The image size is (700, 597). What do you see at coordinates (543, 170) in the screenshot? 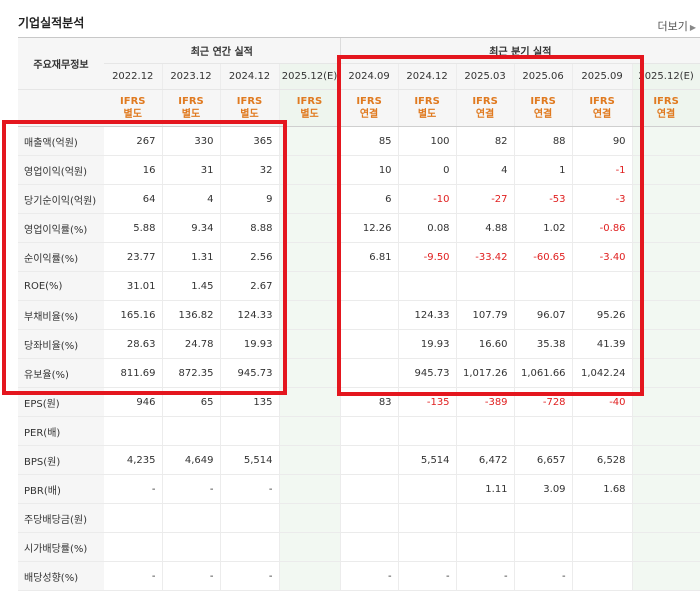
I see `table-cell: 1` at bounding box center [543, 170].